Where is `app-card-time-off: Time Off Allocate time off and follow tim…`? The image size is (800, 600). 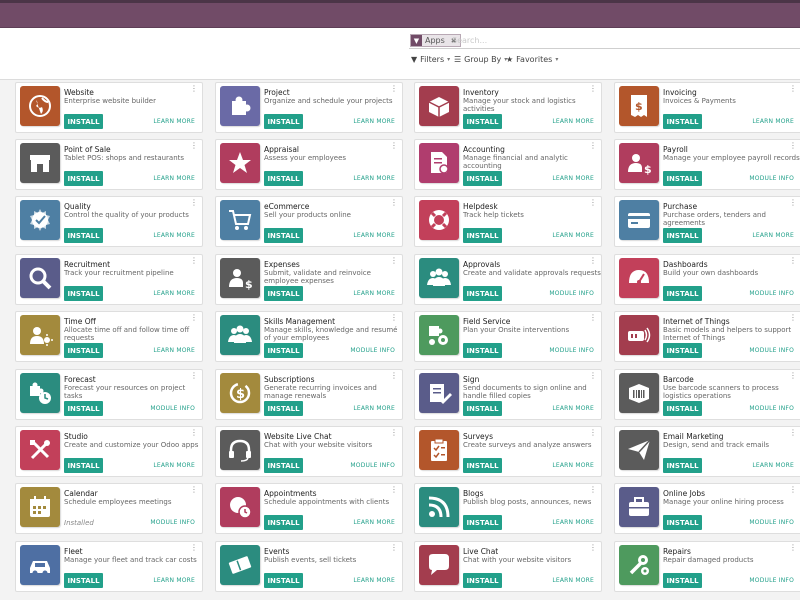
app-card-time-off: Time Off Allocate time off and follow tim… is located at coordinates (109, 336).